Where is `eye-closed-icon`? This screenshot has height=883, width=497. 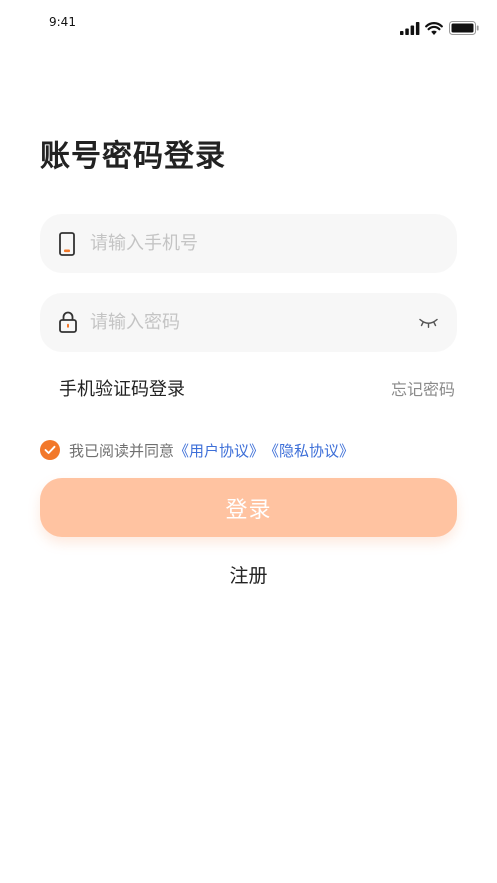 eye-closed-icon is located at coordinates (428, 323).